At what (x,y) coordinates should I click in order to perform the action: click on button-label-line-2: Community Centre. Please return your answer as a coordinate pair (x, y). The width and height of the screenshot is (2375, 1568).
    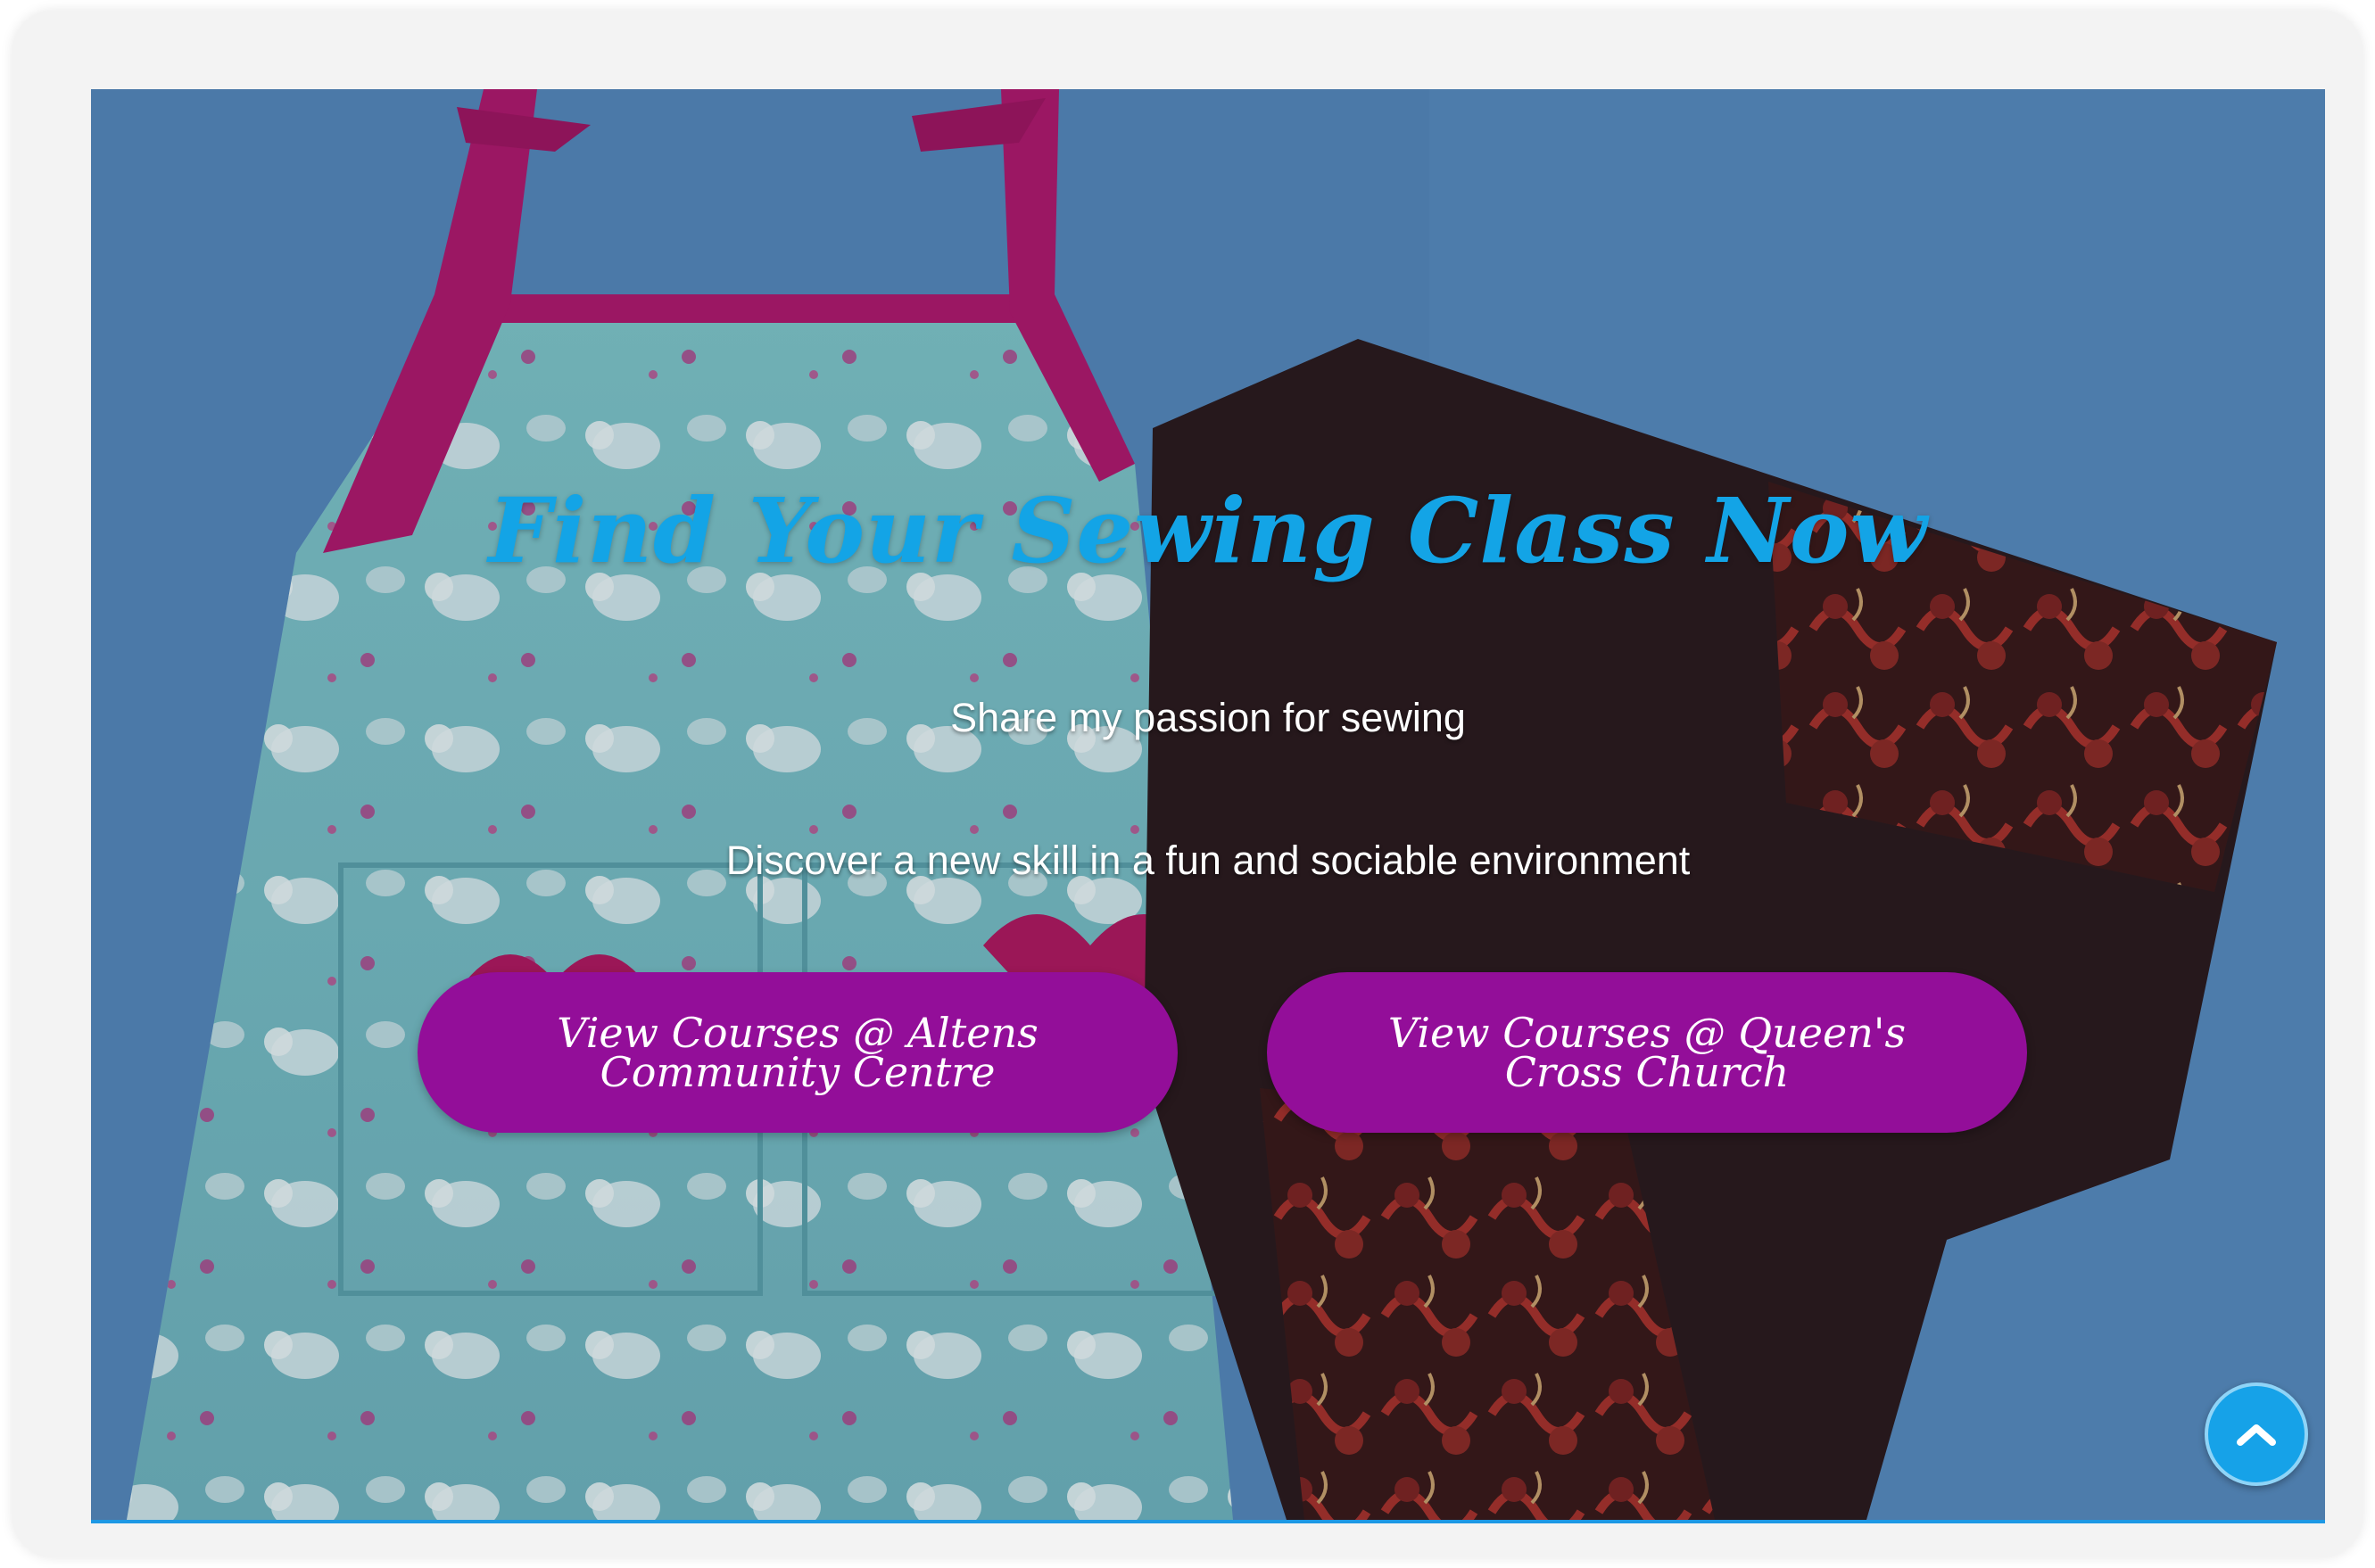
    Looking at the image, I should click on (798, 1072).